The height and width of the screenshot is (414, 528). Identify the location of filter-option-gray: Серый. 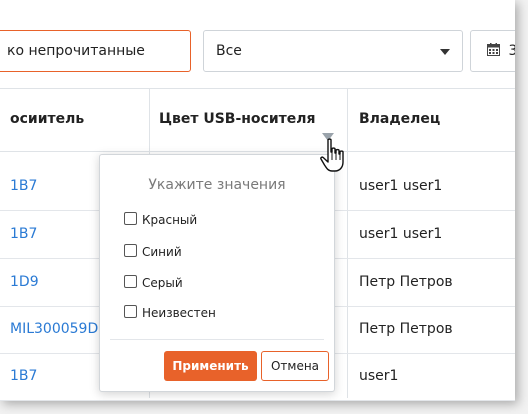
(153, 283).